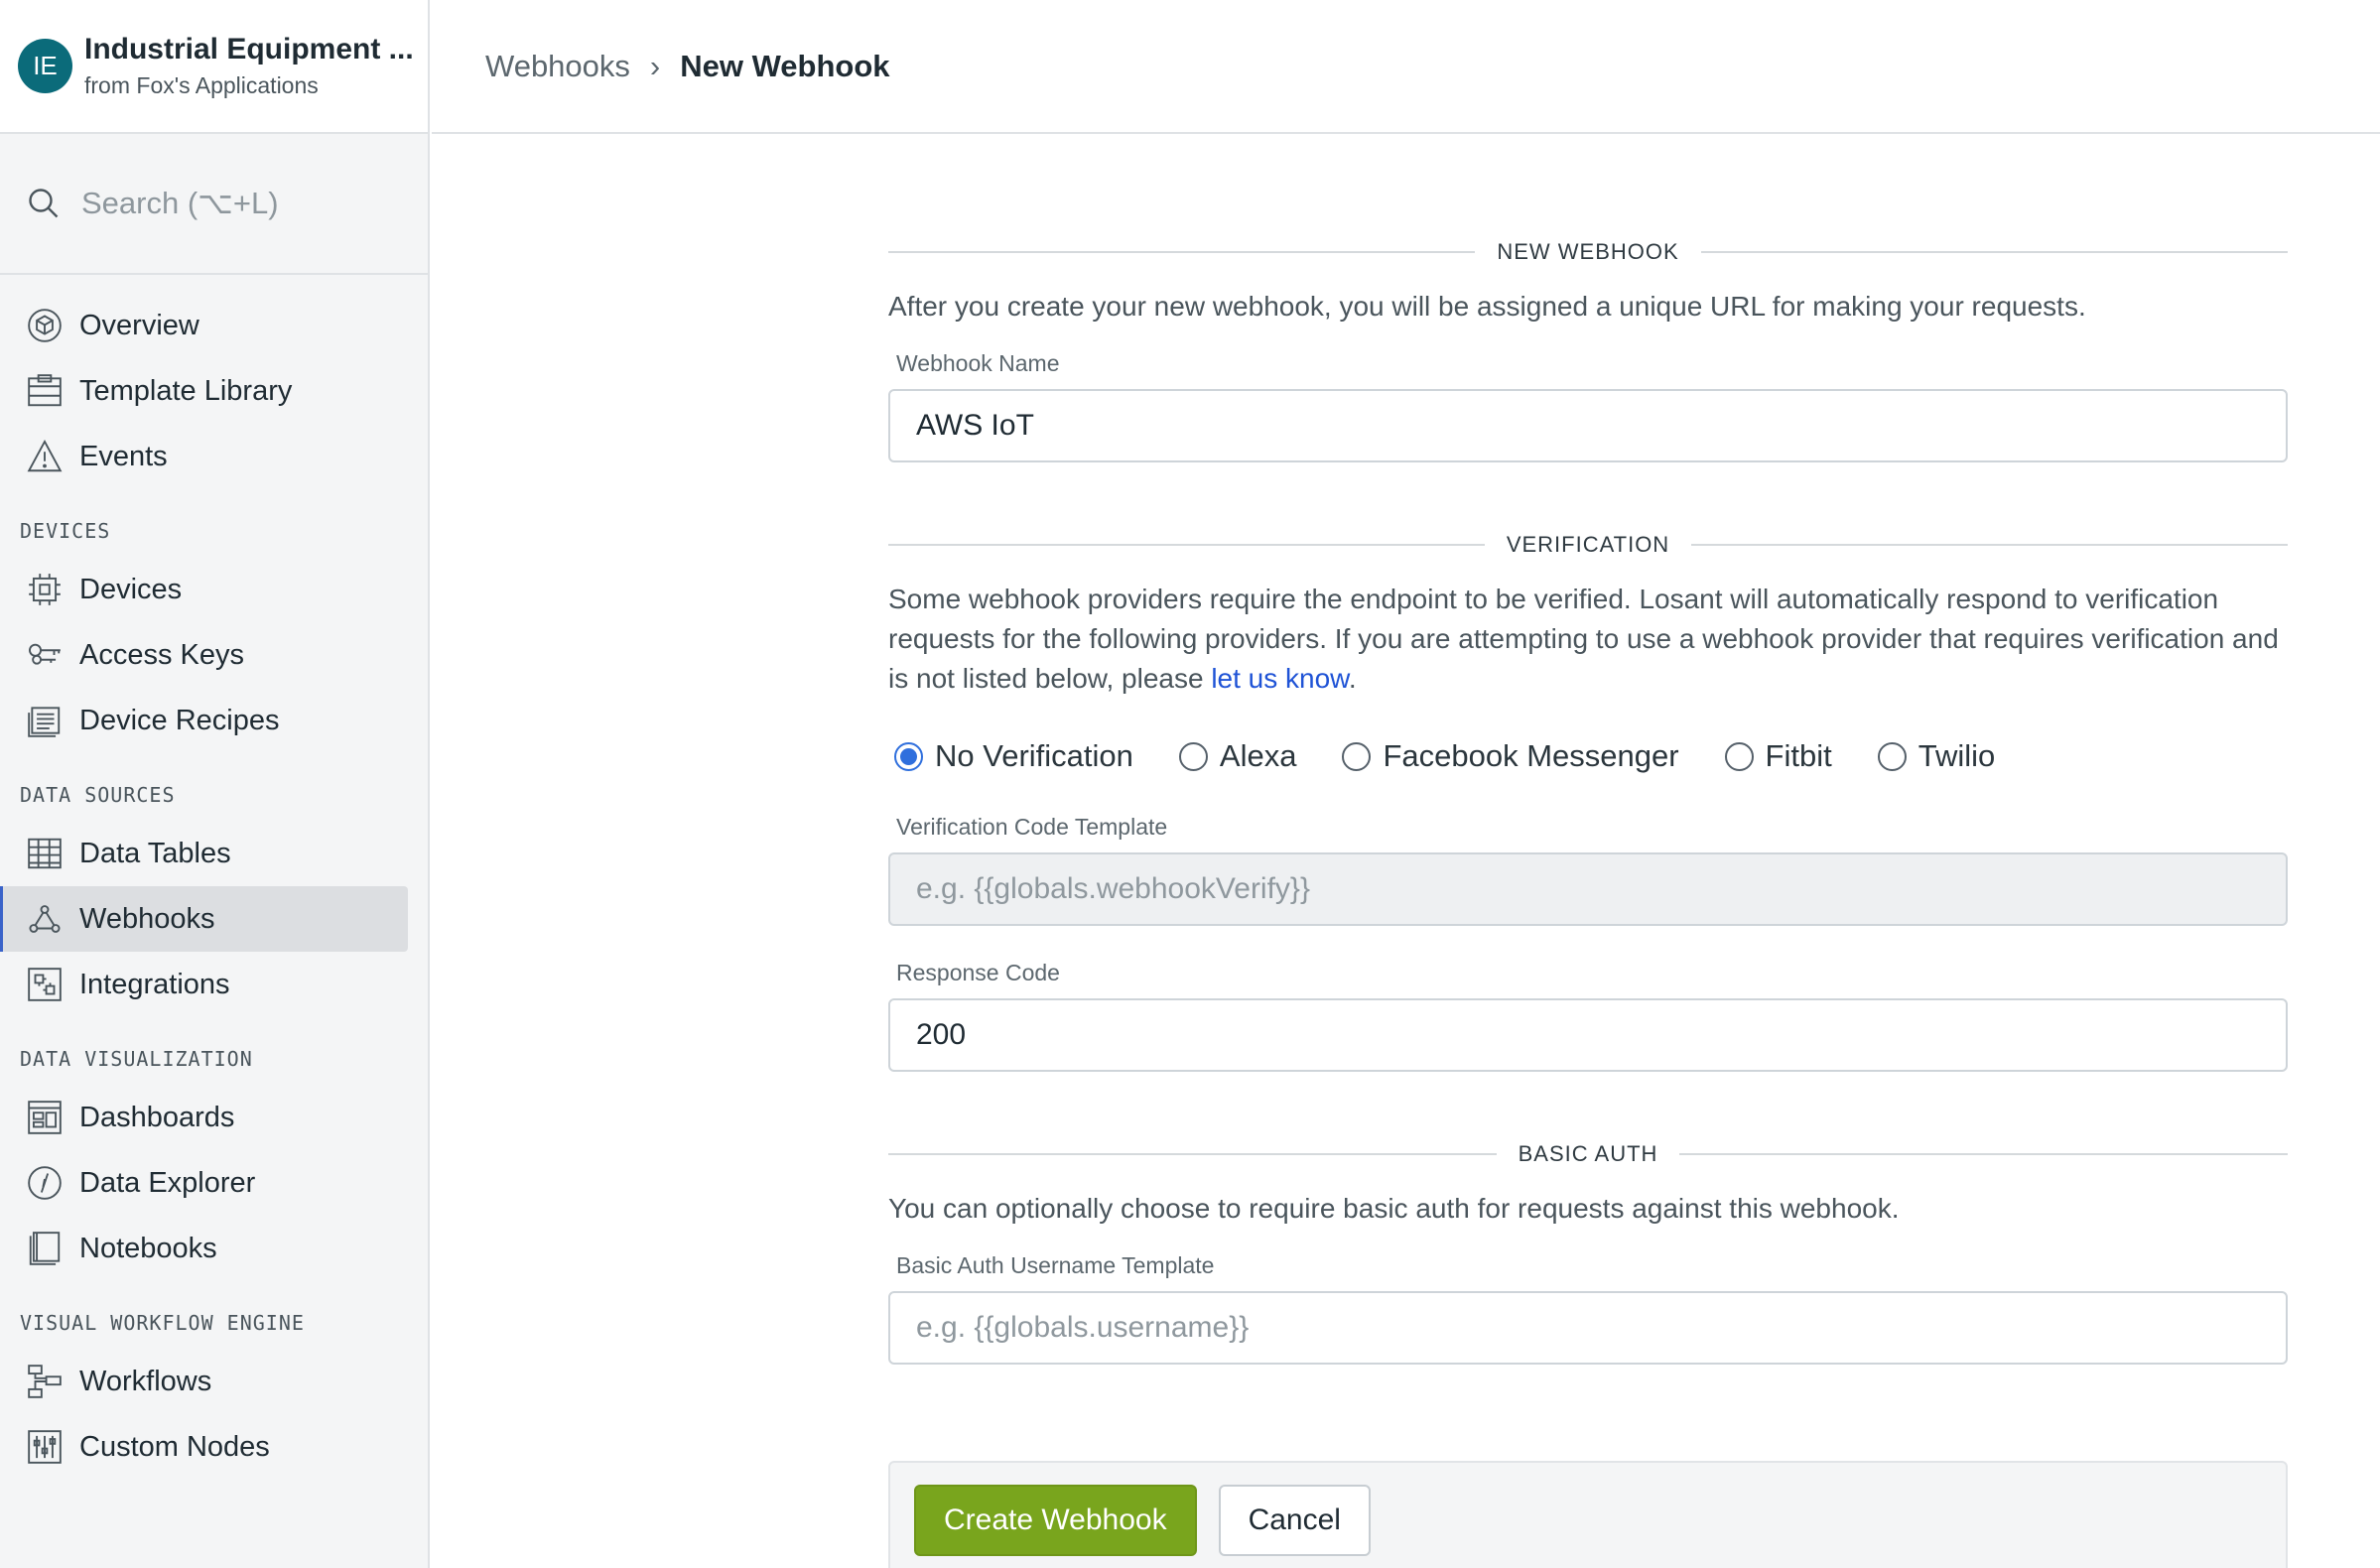 This screenshot has height=1568, width=2380. What do you see at coordinates (1588, 889) in the screenshot?
I see `verification-code-template-input` at bounding box center [1588, 889].